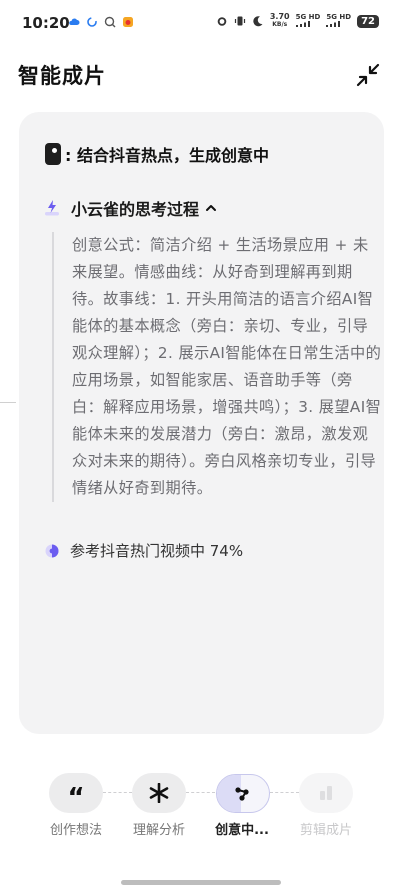 This screenshot has width=401, height=889. What do you see at coordinates (258, 21) in the screenshot?
I see `moon-icon` at bounding box center [258, 21].